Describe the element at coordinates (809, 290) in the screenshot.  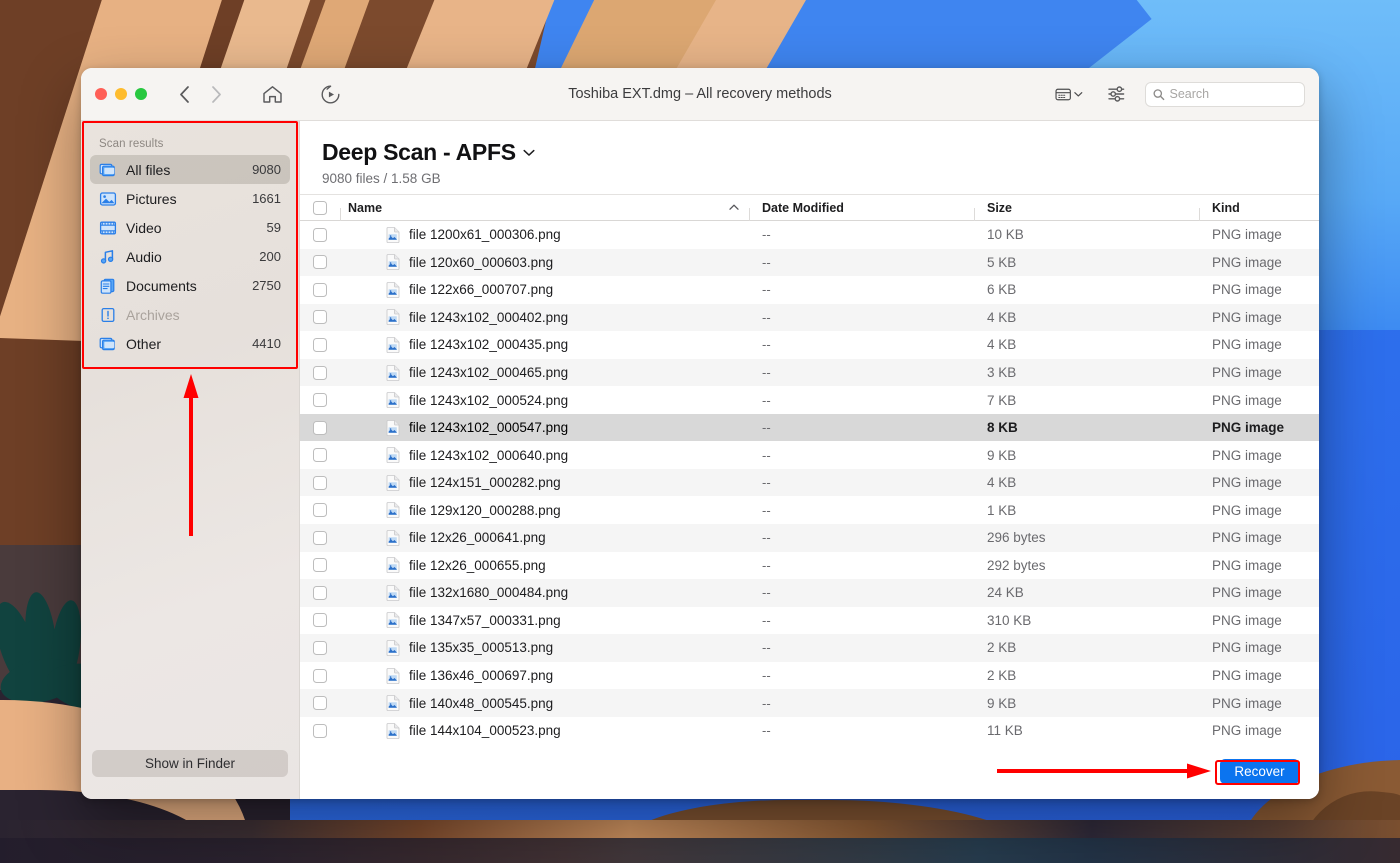
I see `table-row: file 122x66_000707.png -- 6 KB PNG image` at that location.